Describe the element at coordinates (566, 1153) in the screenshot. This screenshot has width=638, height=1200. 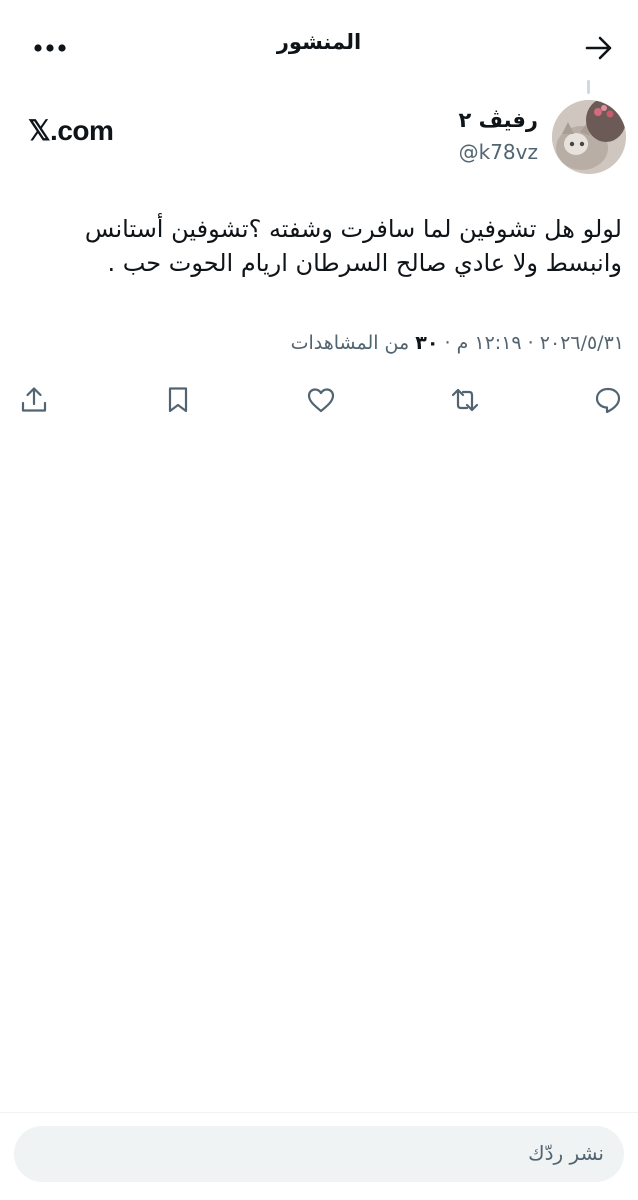
I see `reply-placeholder: نشر ردّك` at that location.